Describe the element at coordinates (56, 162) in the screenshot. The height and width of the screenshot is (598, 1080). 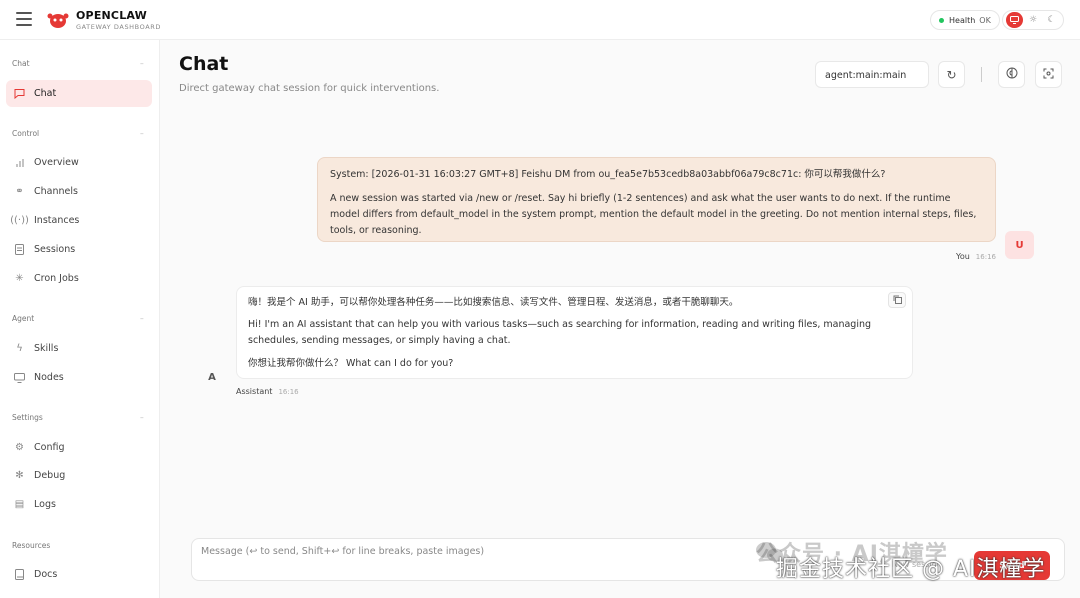
I see `sidebar-item-label: Overview` at that location.